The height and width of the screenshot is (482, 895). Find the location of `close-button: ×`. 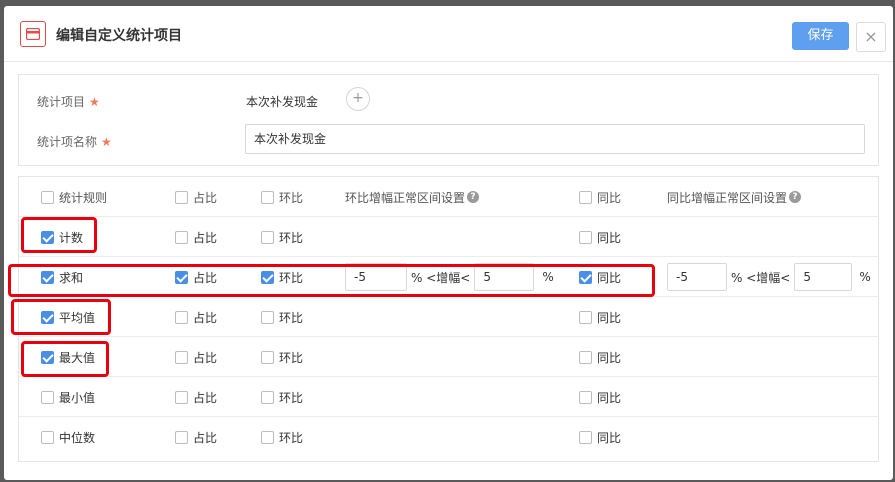

close-button: × is located at coordinates (871, 37).